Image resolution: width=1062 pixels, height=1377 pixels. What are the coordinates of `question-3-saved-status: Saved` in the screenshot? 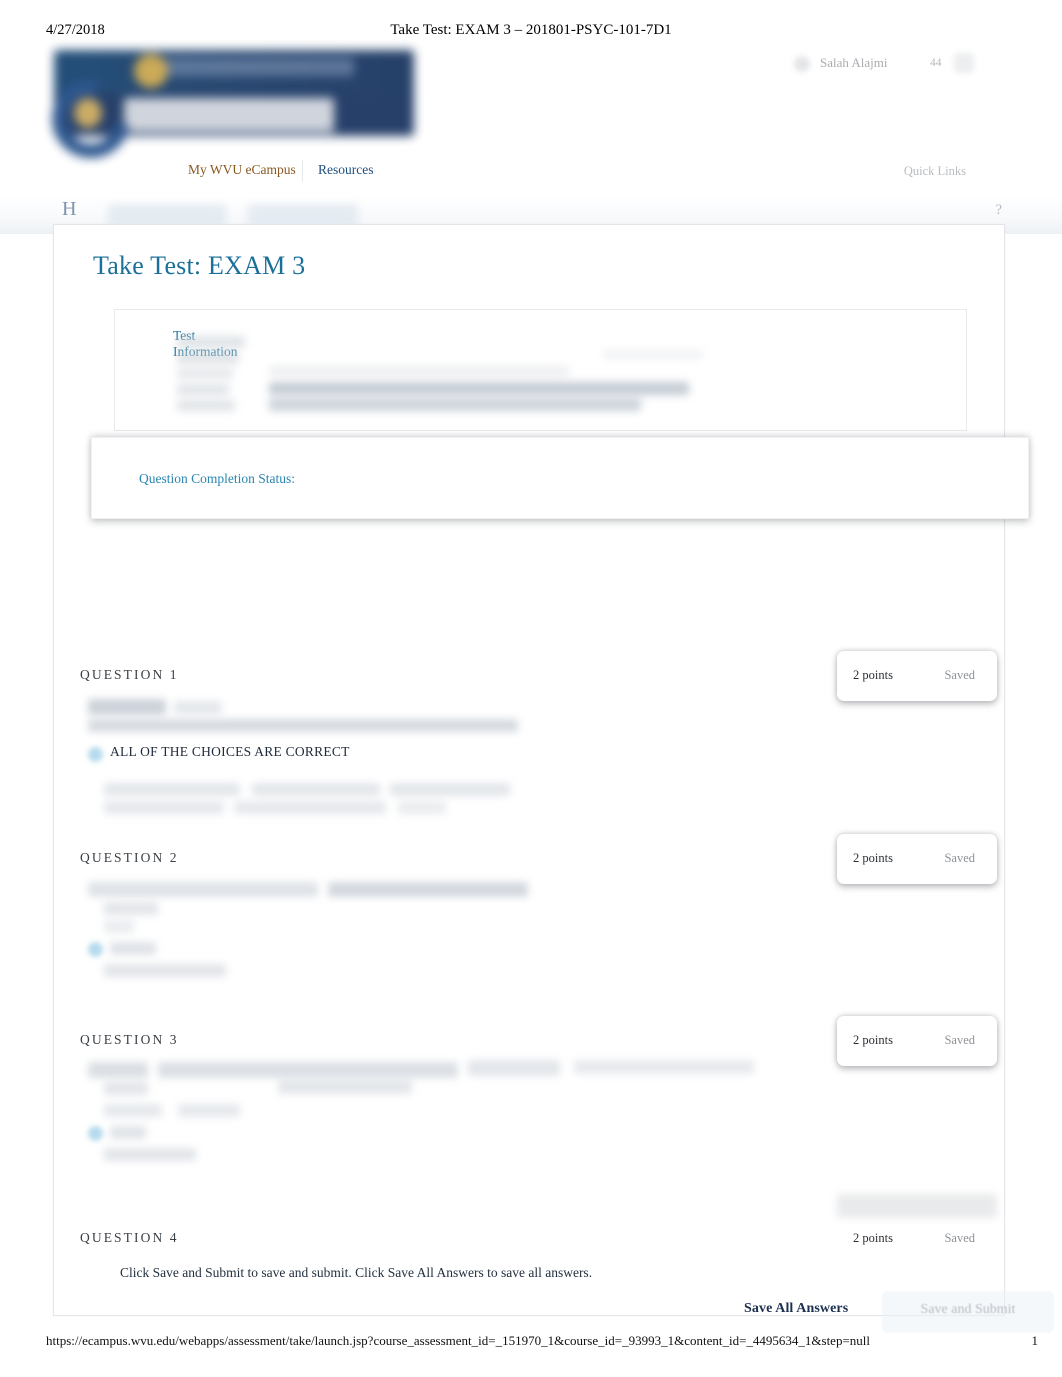 It's located at (959, 1040).